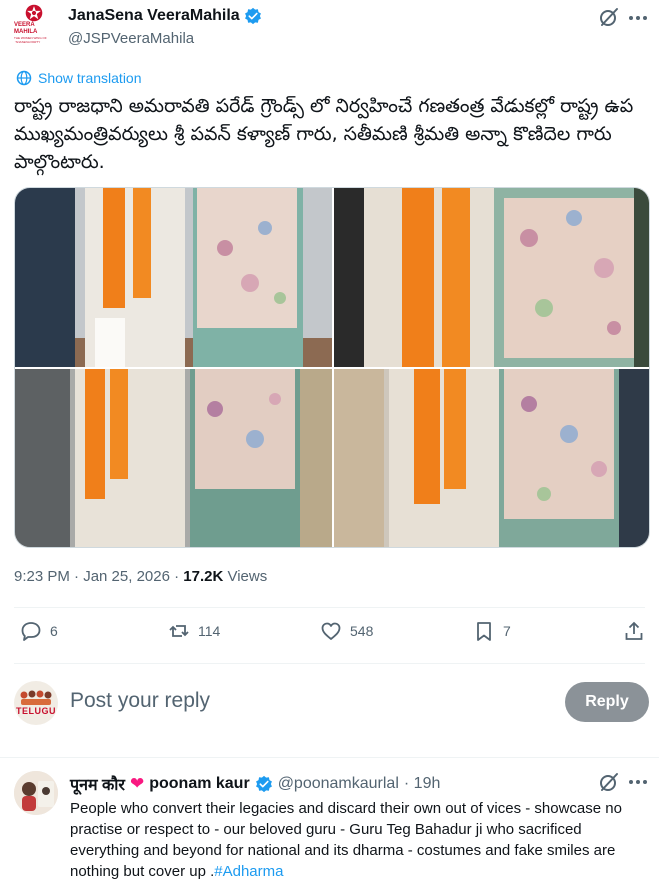 This screenshot has height=887, width=659. What do you see at coordinates (30, 40) in the screenshot?
I see `avatar-subtext: THE WOMEN WING OF JANASENA PARTY` at bounding box center [30, 40].